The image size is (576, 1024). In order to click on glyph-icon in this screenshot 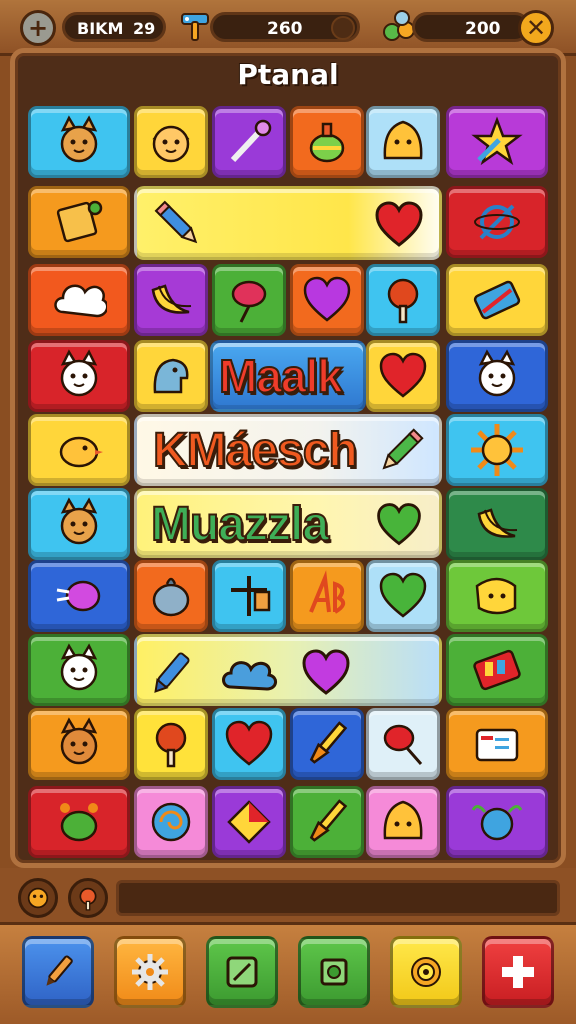, I will do `click(327, 592)`.